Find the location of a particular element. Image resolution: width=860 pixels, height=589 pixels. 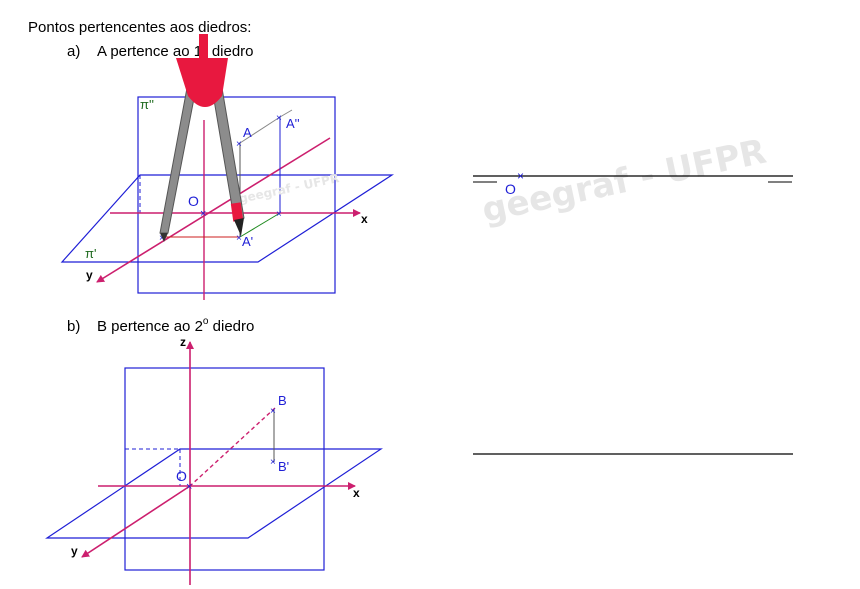

axis-y-b is located at coordinates (136, 521).